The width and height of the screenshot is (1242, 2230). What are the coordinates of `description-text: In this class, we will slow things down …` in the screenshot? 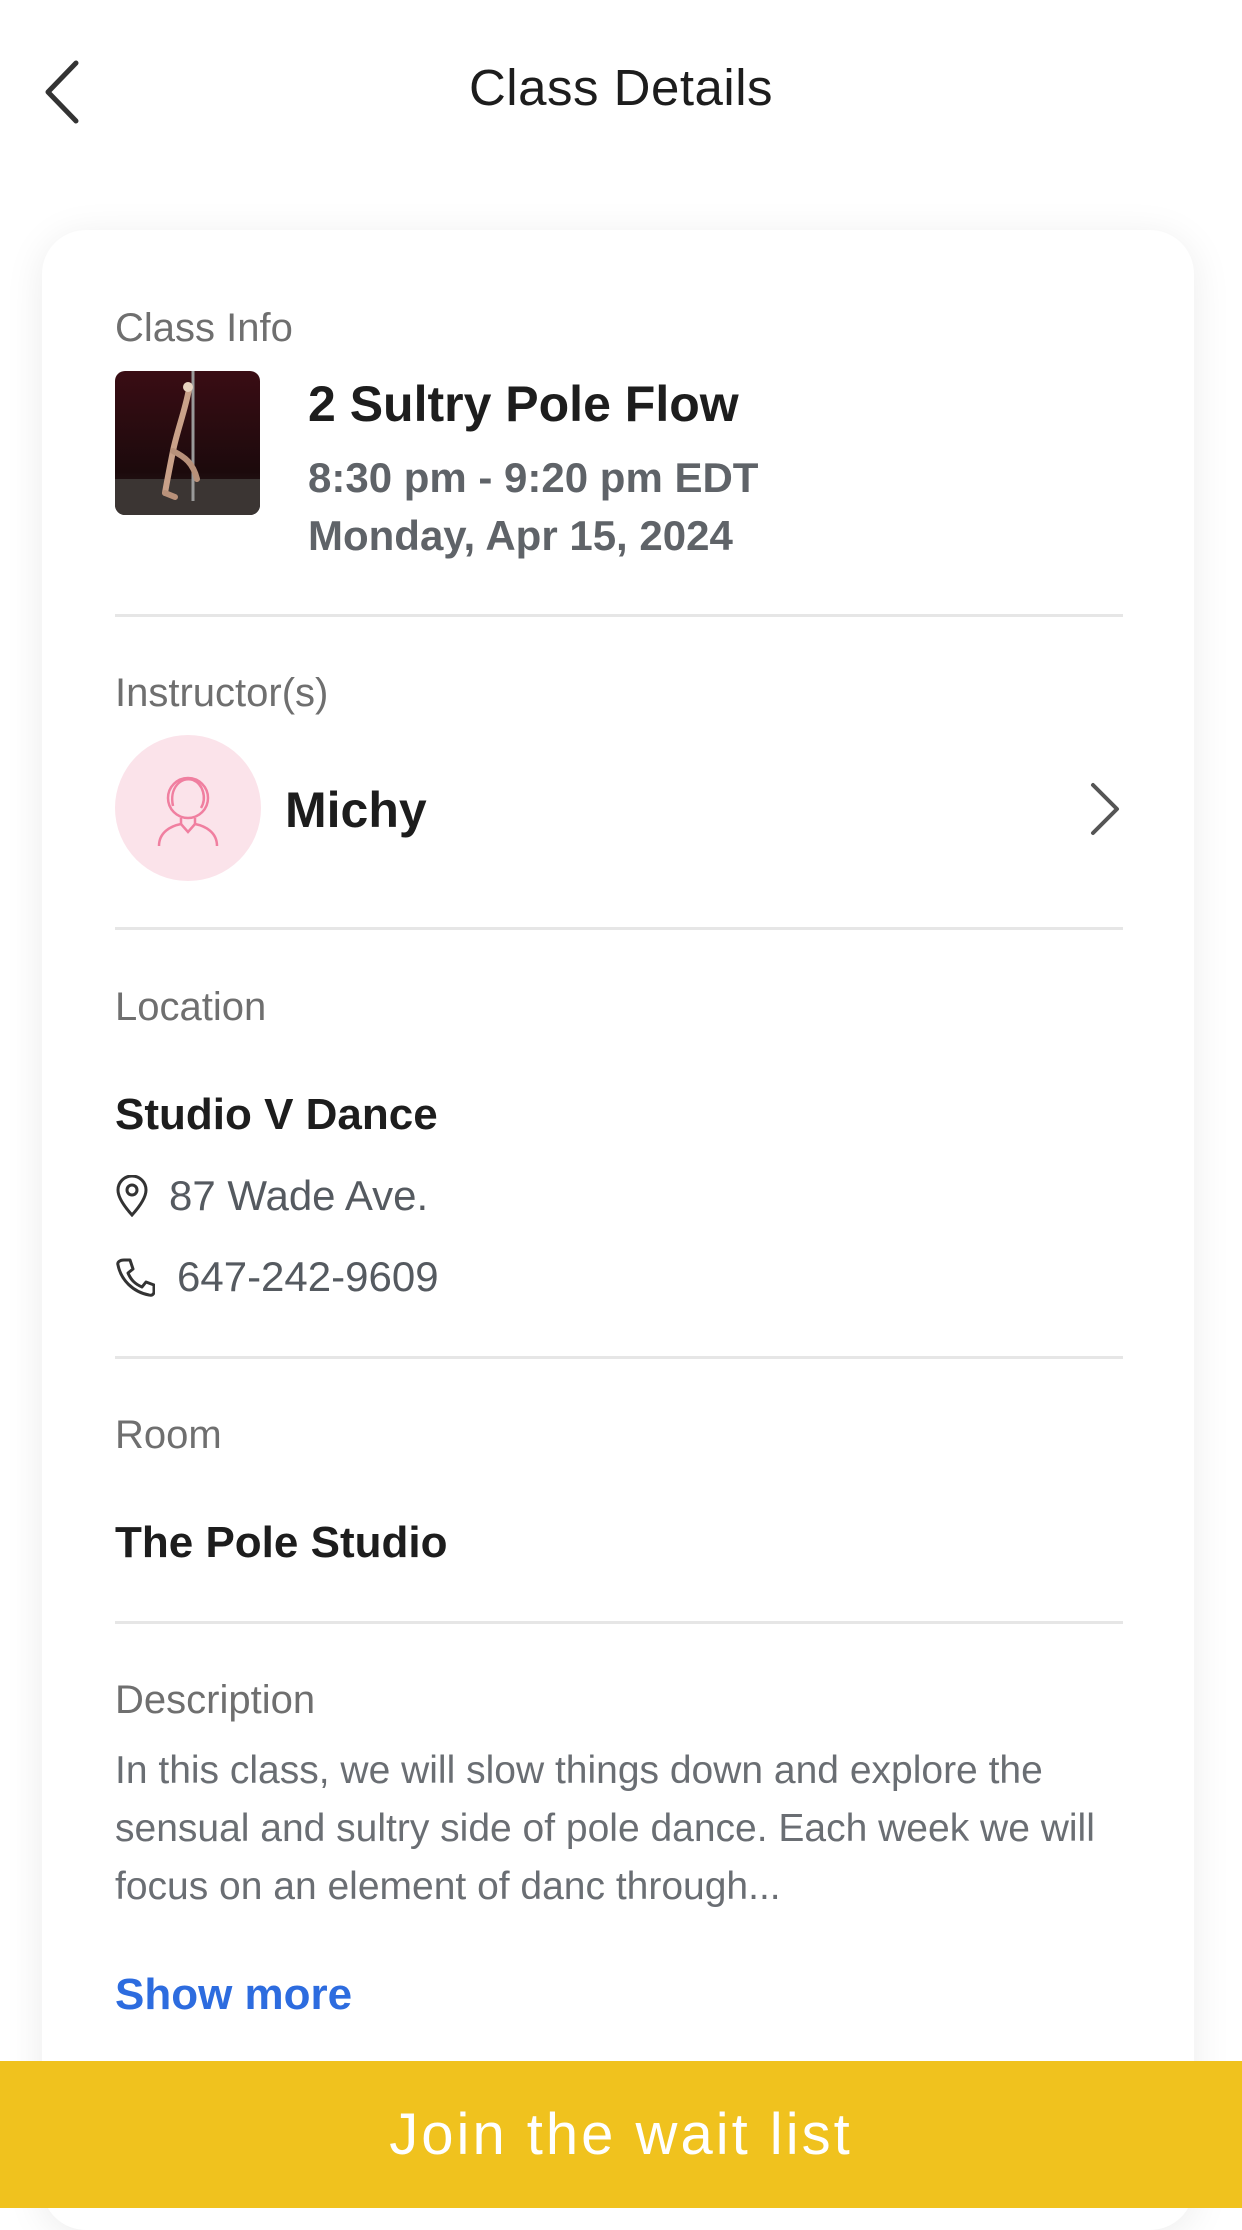 It's located at (605, 1828).